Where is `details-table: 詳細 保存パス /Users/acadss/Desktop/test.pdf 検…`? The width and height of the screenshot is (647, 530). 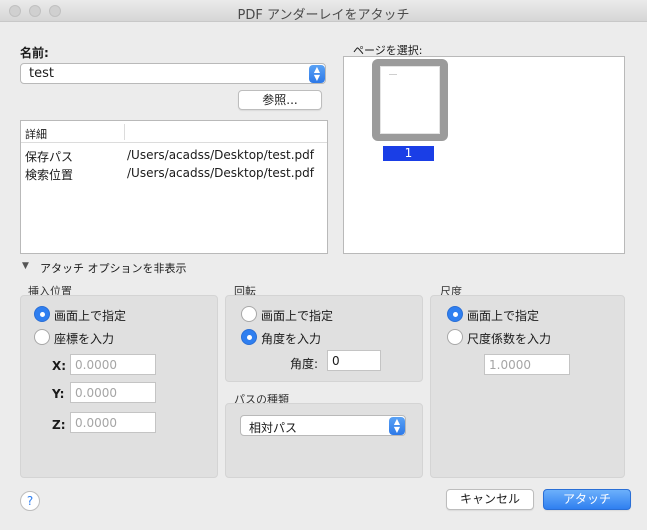 details-table: 詳細 保存パス /Users/acadss/Desktop/test.pdf 検… is located at coordinates (174, 187).